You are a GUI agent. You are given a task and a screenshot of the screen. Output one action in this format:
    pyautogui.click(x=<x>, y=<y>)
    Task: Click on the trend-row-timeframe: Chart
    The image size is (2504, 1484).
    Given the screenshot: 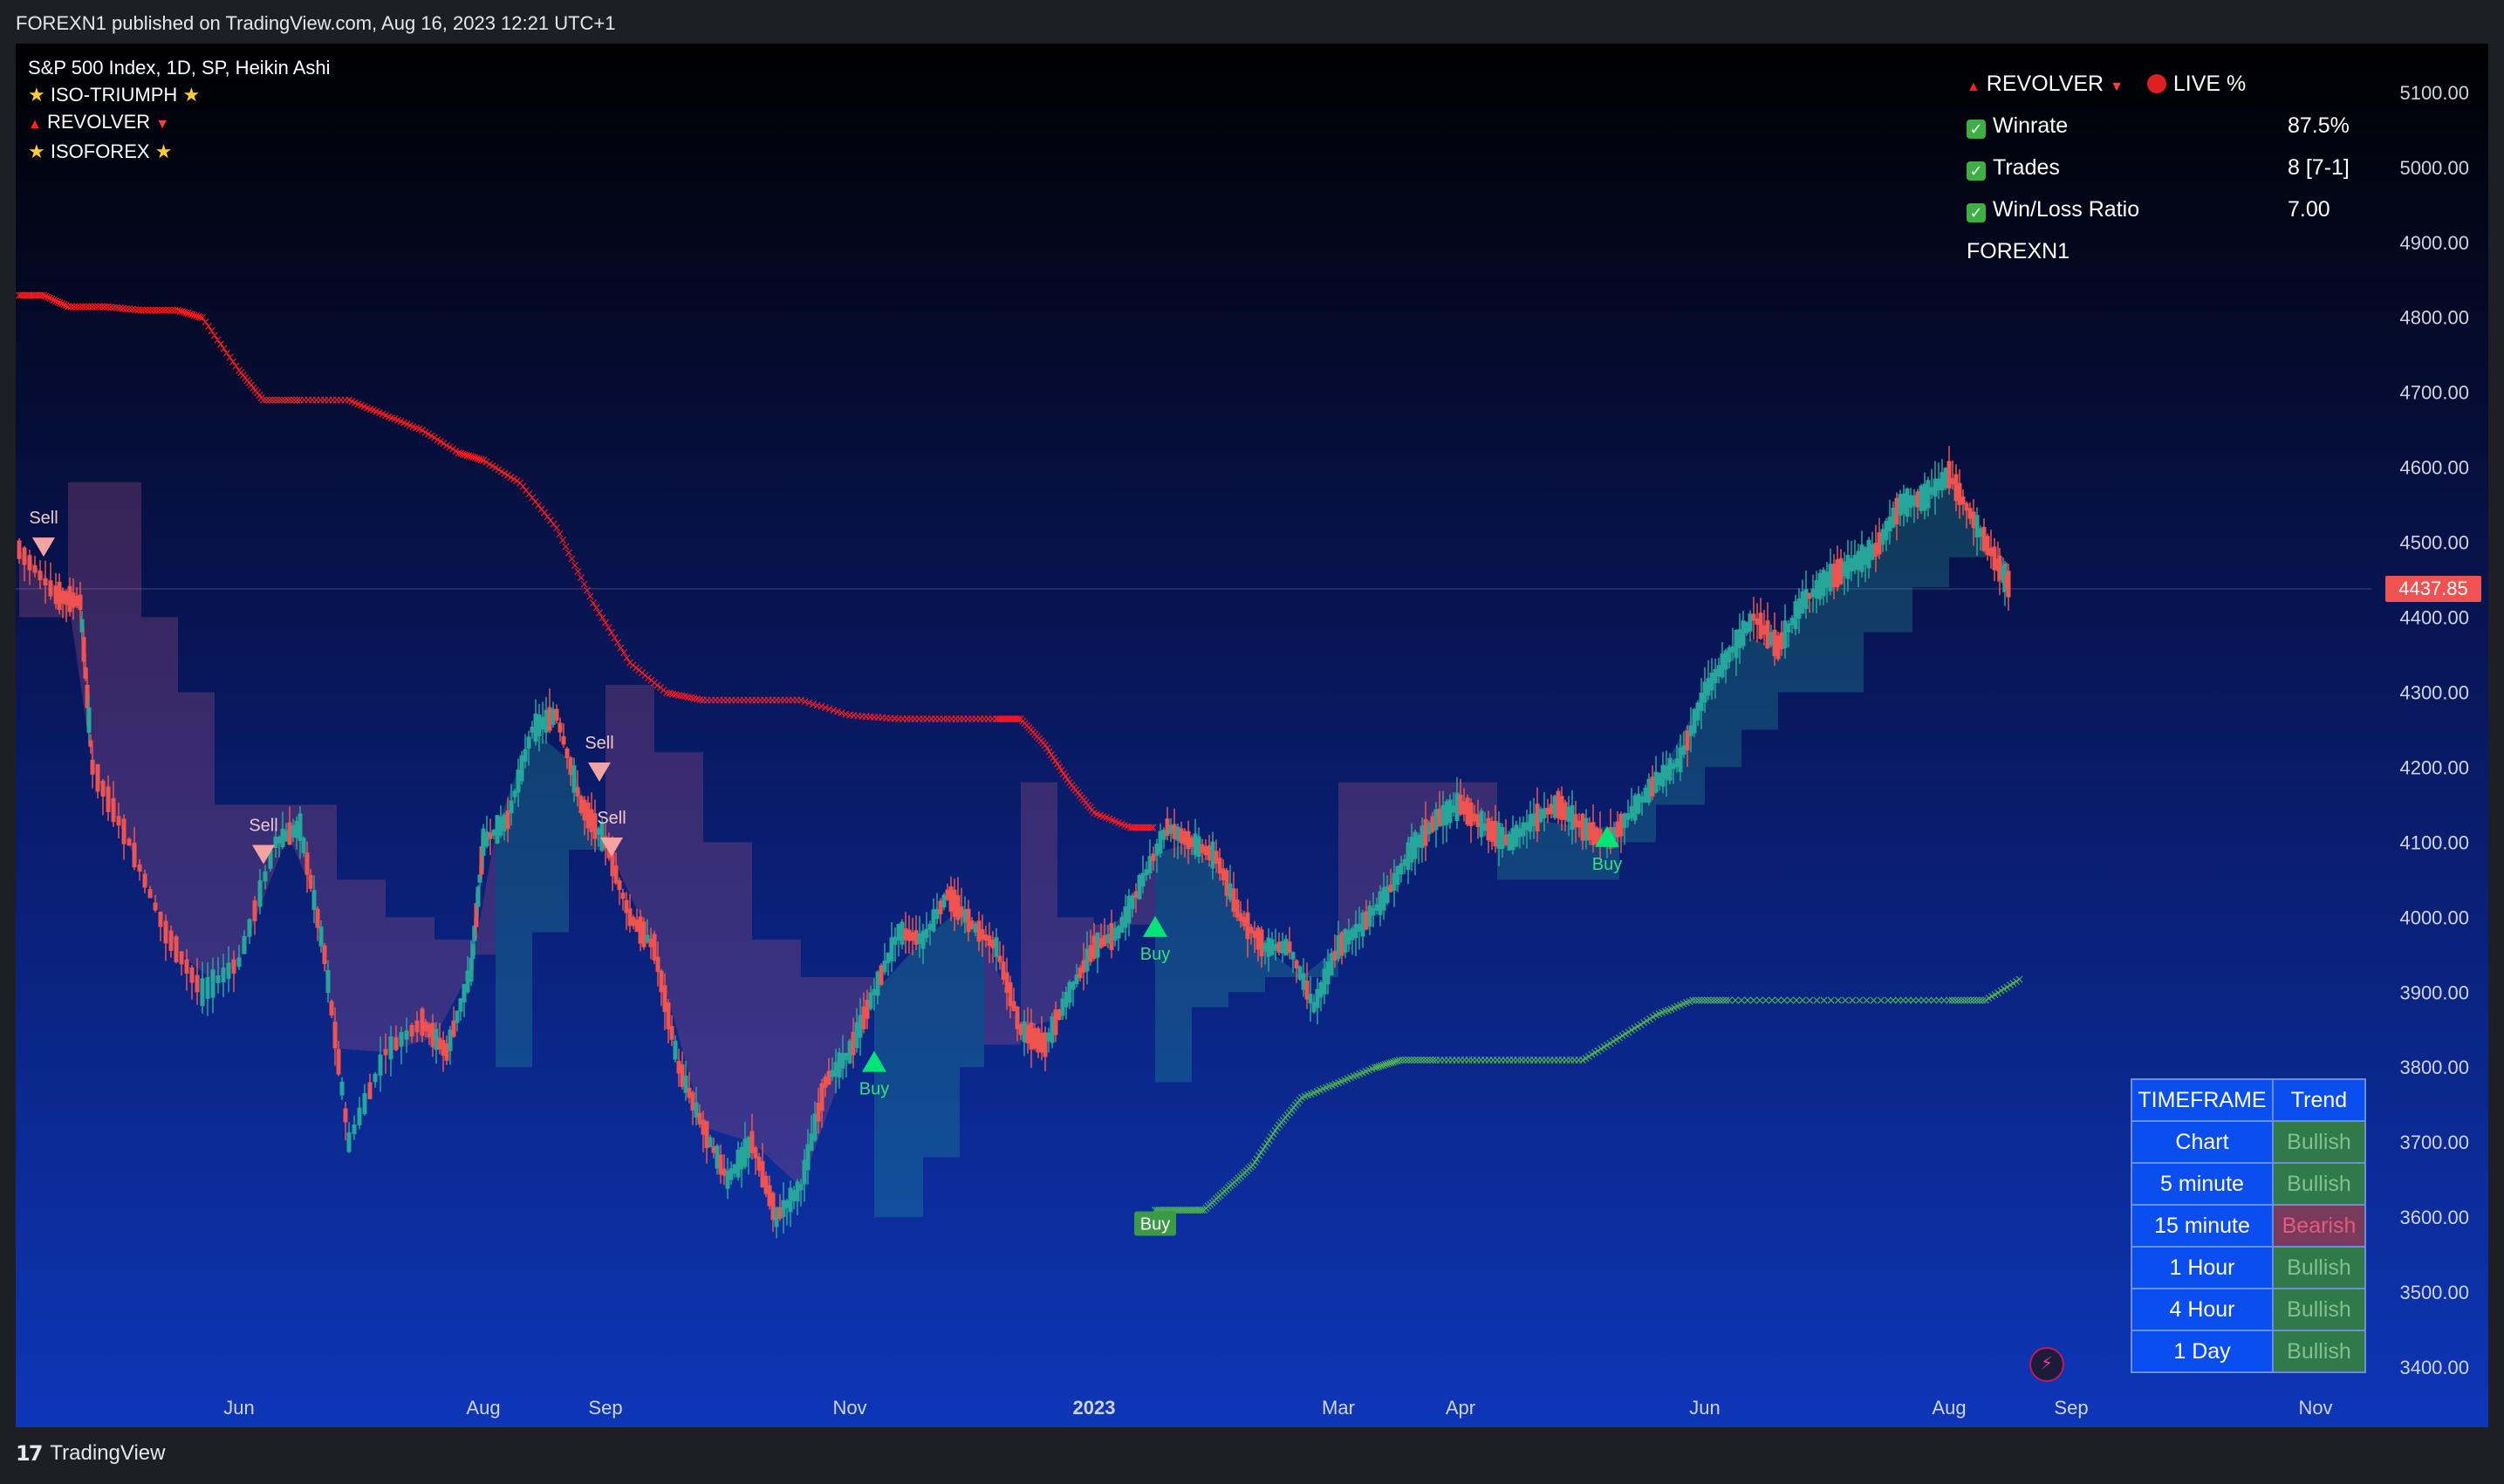 What is the action you would take?
    pyautogui.click(x=2202, y=1142)
    